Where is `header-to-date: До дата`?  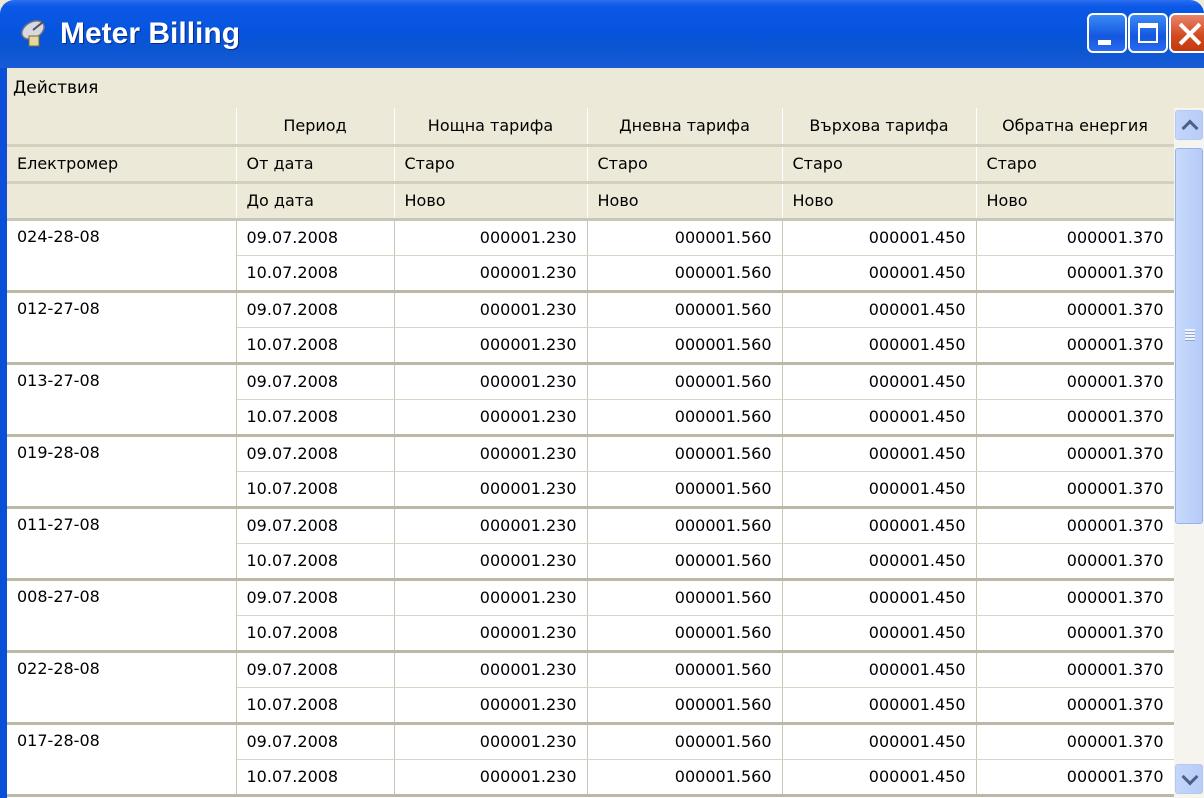
header-to-date: До дата is located at coordinates (315, 201).